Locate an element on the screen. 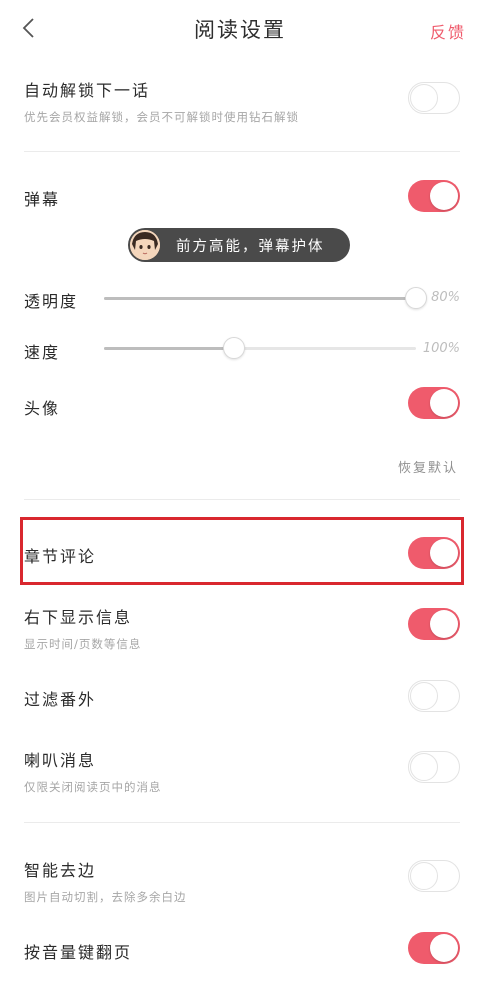  opacity-slider-thumb is located at coordinates (416, 298).